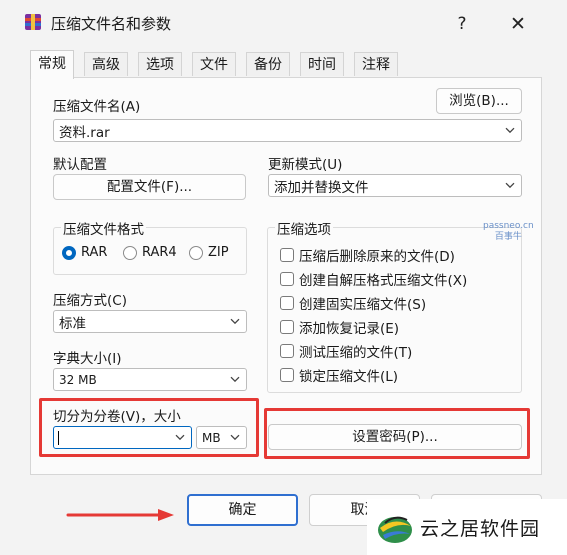  I want to click on checkbox-label: 压缩后删除原来的文件(D), so click(377, 257).